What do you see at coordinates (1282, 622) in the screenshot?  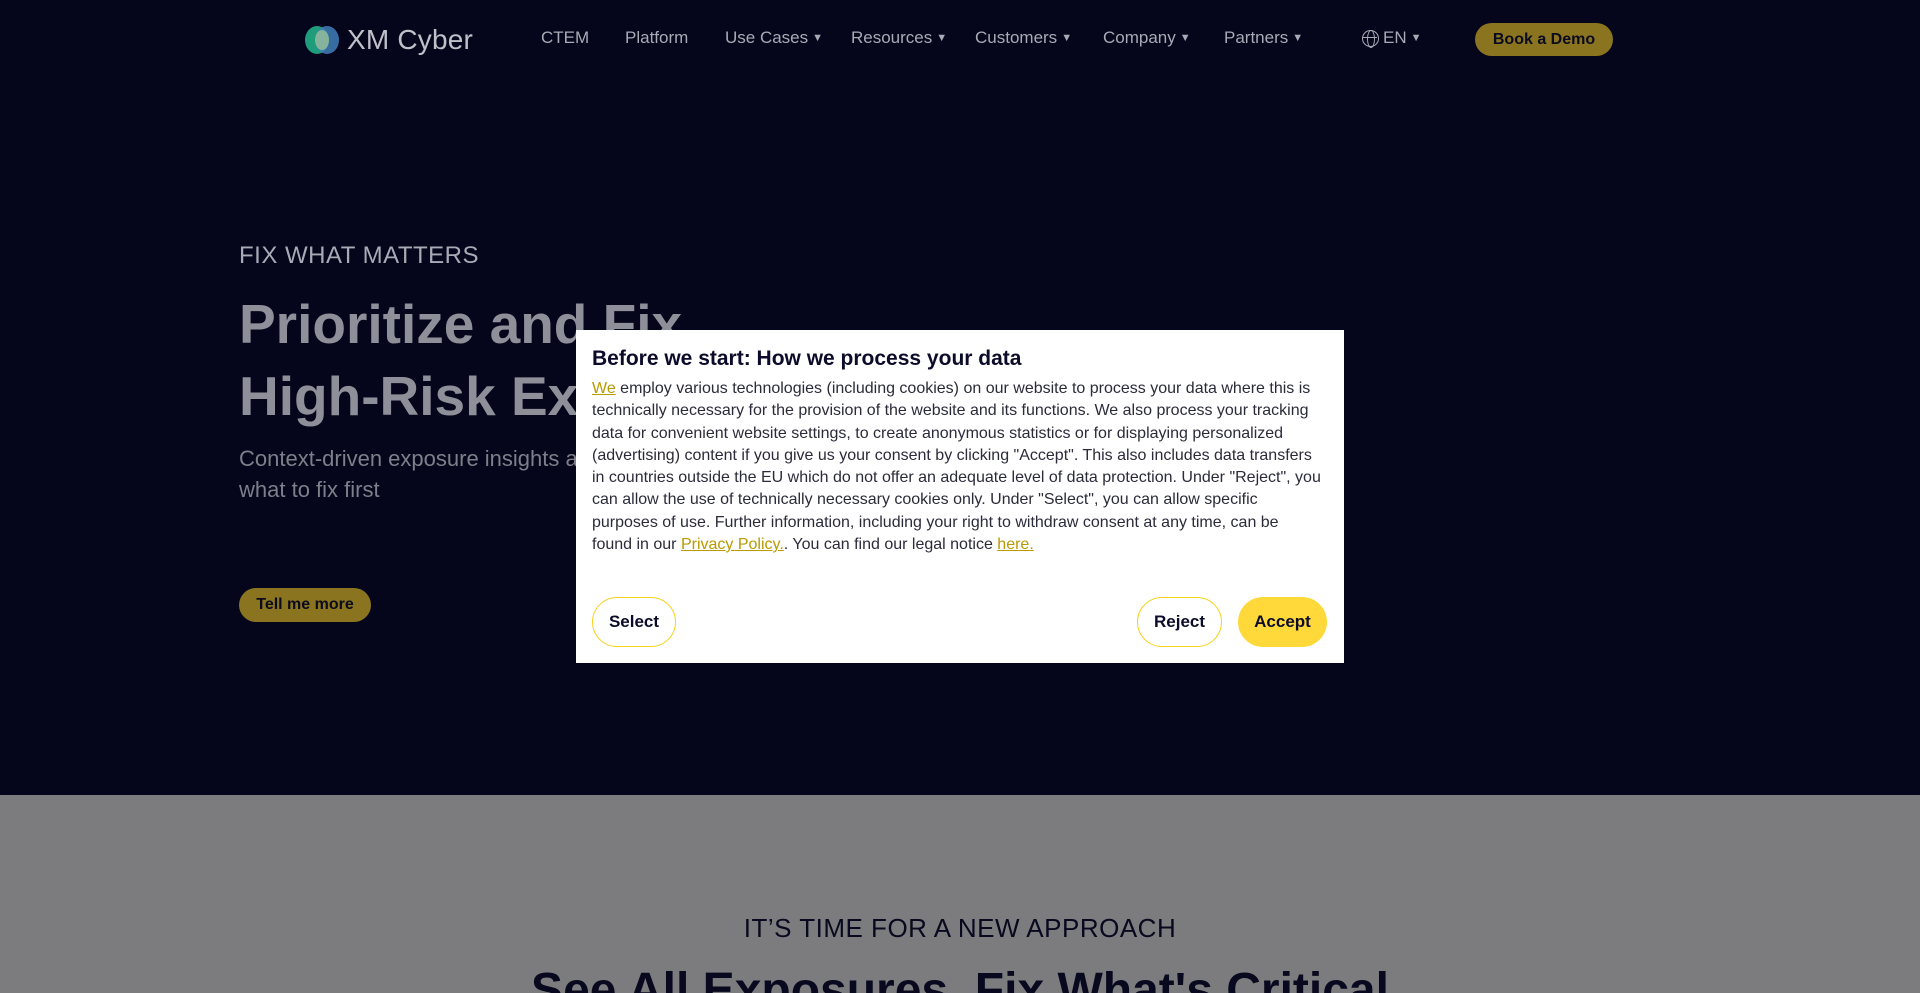 I see `accept-button: Accept` at bounding box center [1282, 622].